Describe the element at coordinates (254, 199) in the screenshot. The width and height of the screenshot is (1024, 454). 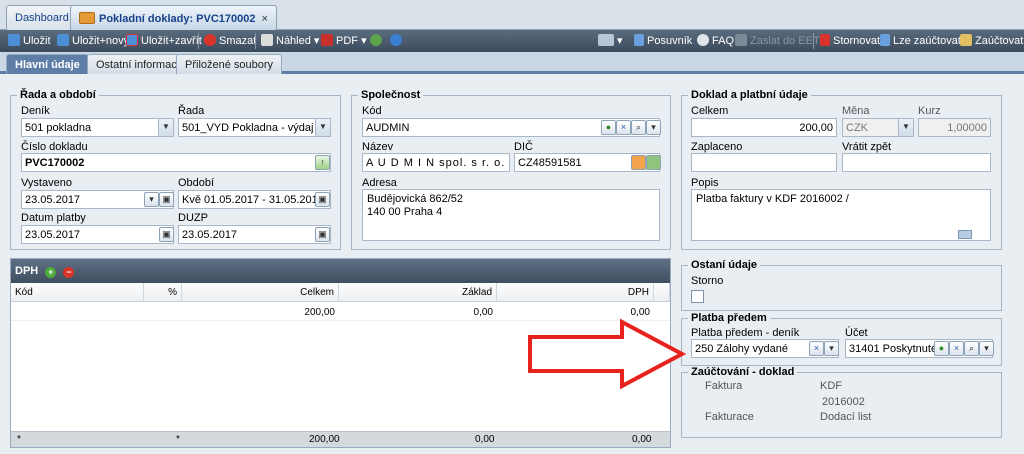
I see `period-field: Kvě 01.05.2017 - 31.05.201` at that location.